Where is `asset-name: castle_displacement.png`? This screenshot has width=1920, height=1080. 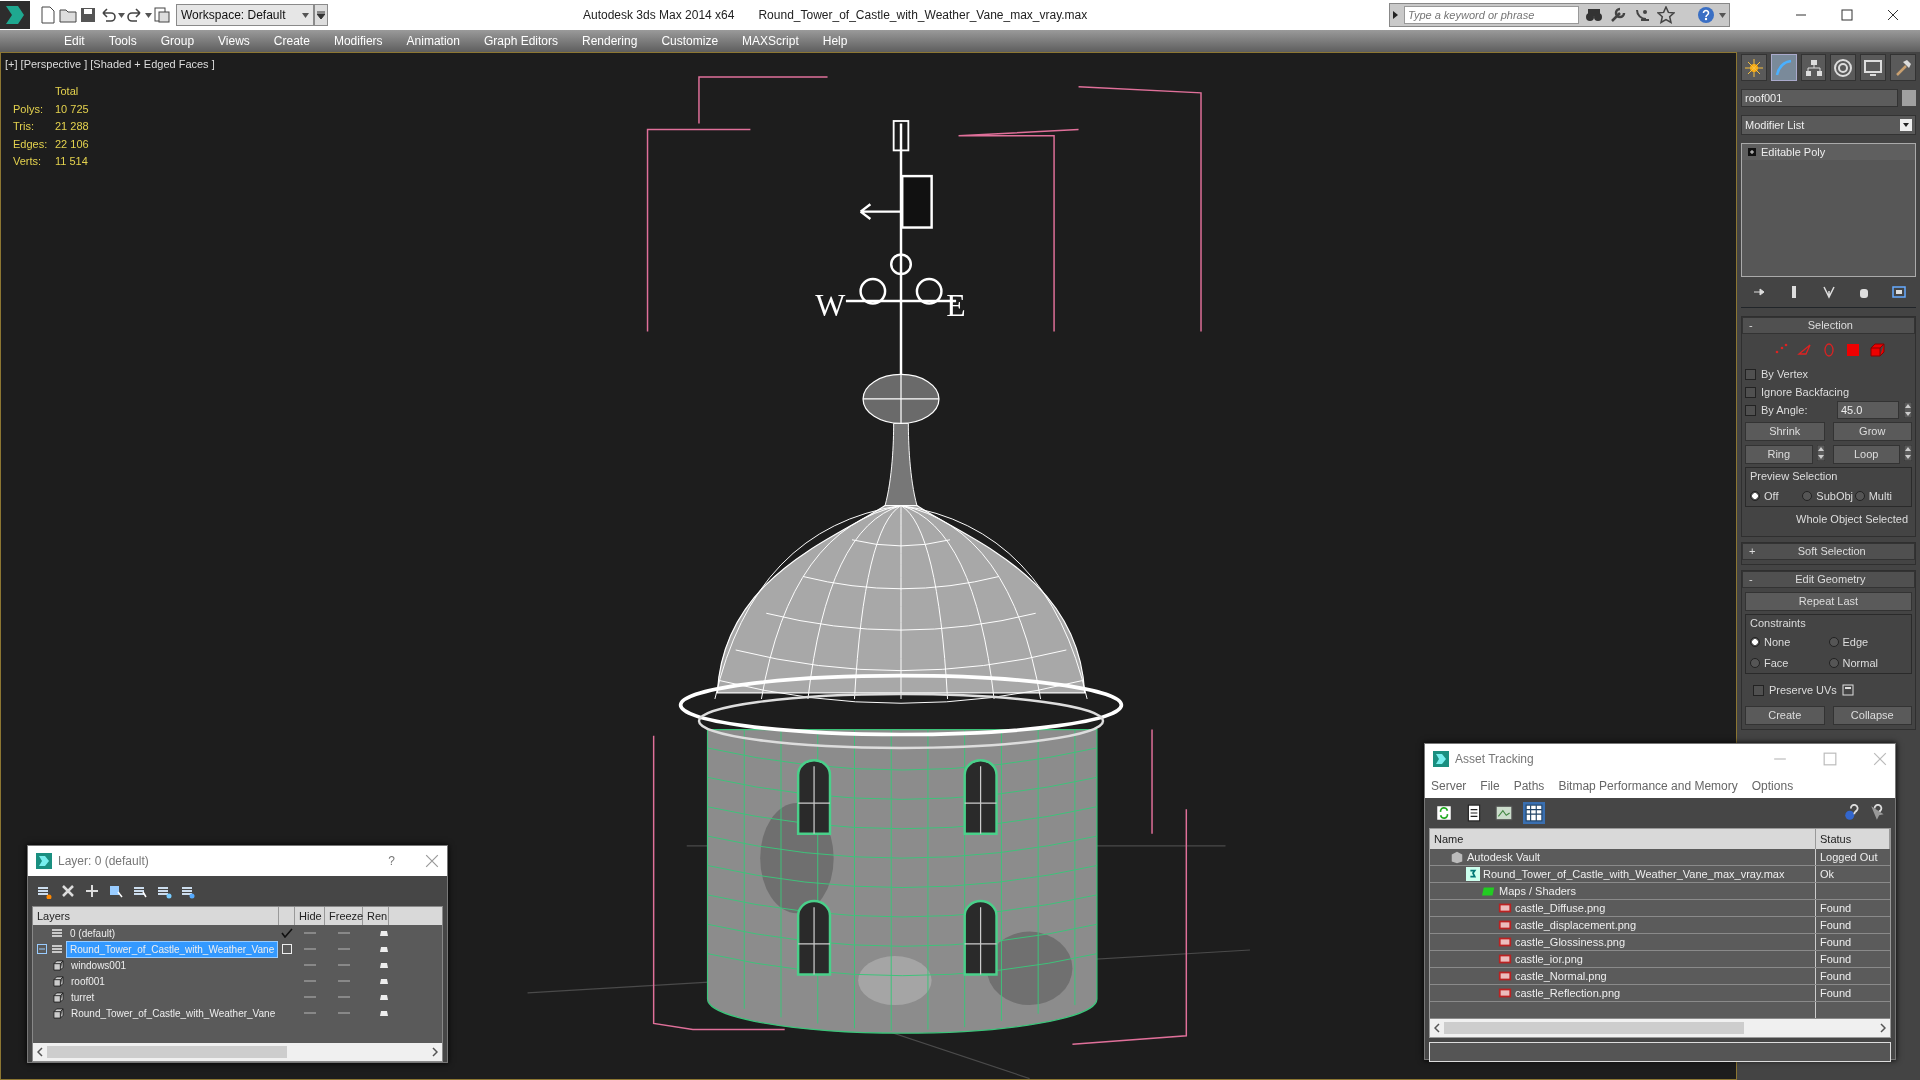
asset-name: castle_displacement.png is located at coordinates (1576, 925).